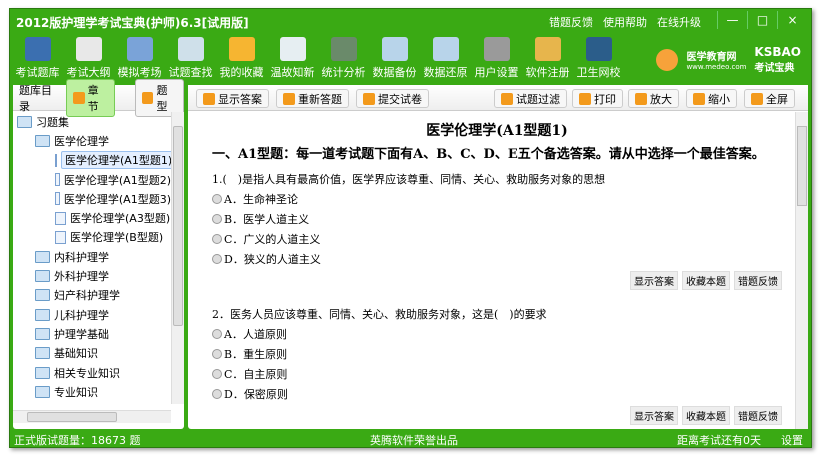 Image resolution: width=820 pixels, height=456 pixels. I want to click on toolbar-pencil-button: 模拟考场, so click(139, 57).